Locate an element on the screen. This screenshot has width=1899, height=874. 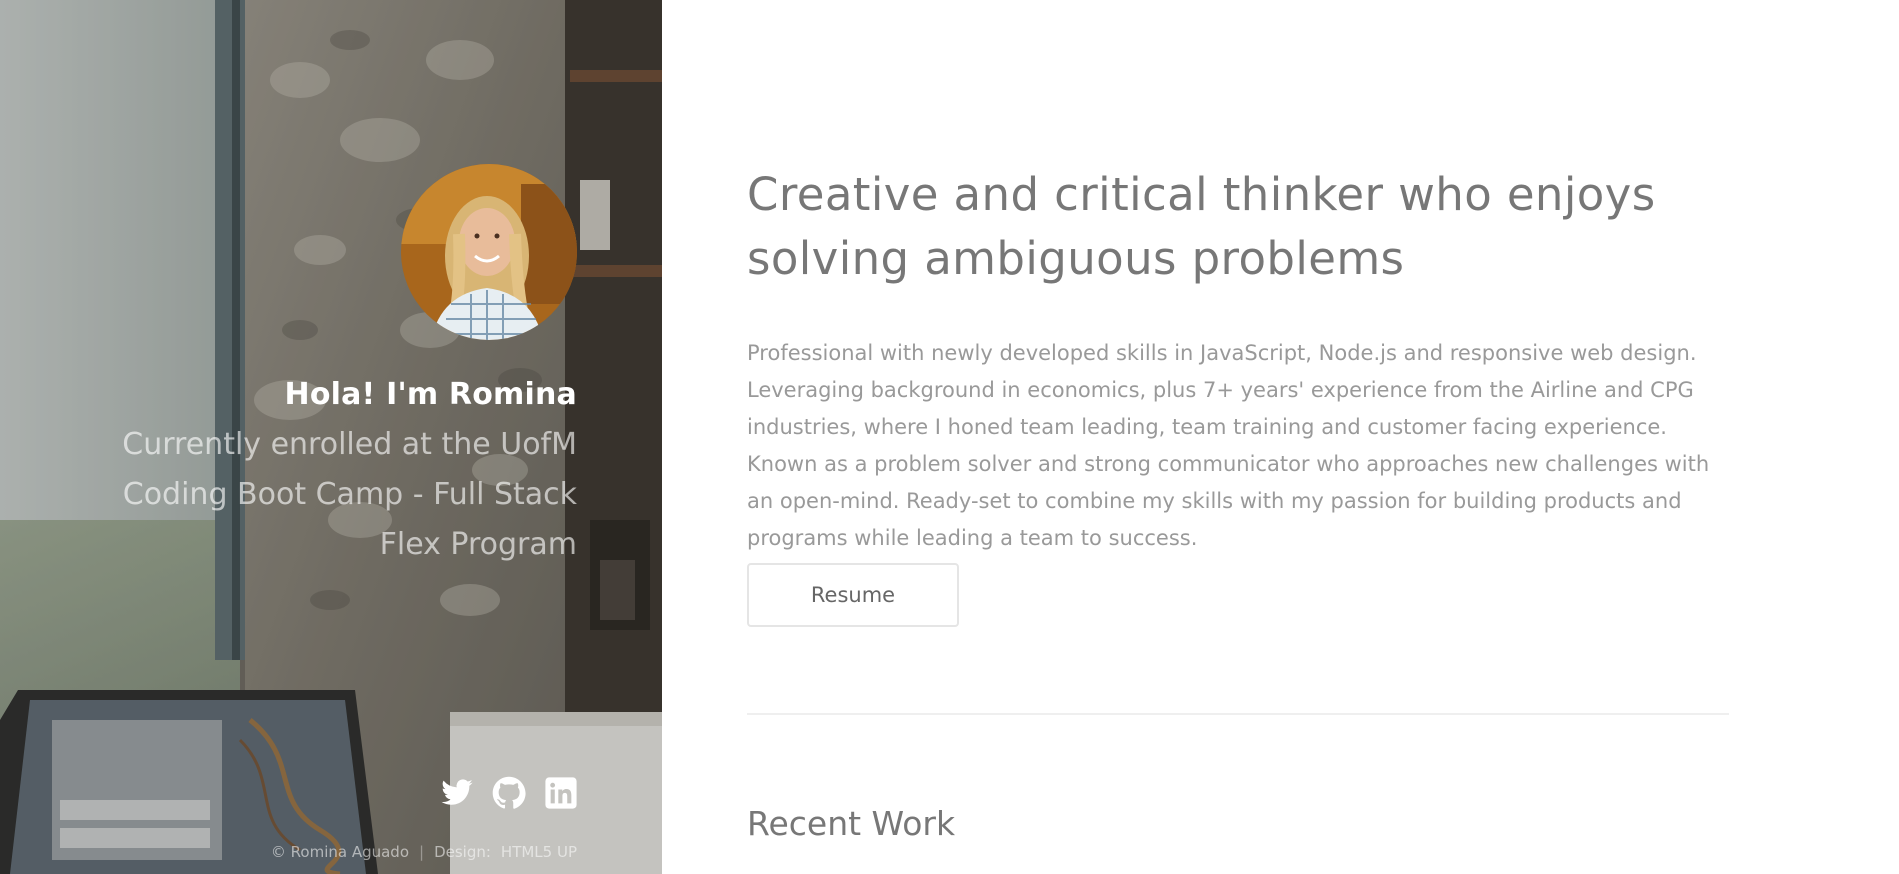
section-divider is located at coordinates (1238, 714).